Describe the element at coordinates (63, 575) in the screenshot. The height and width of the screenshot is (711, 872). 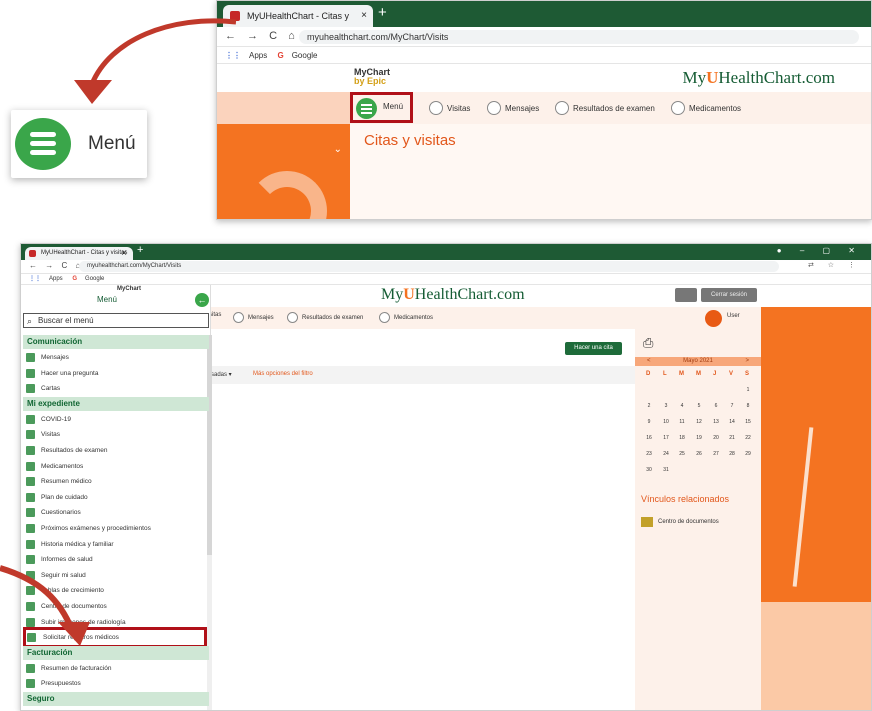
I see `menu-item-label: Seguir mi salud` at that location.